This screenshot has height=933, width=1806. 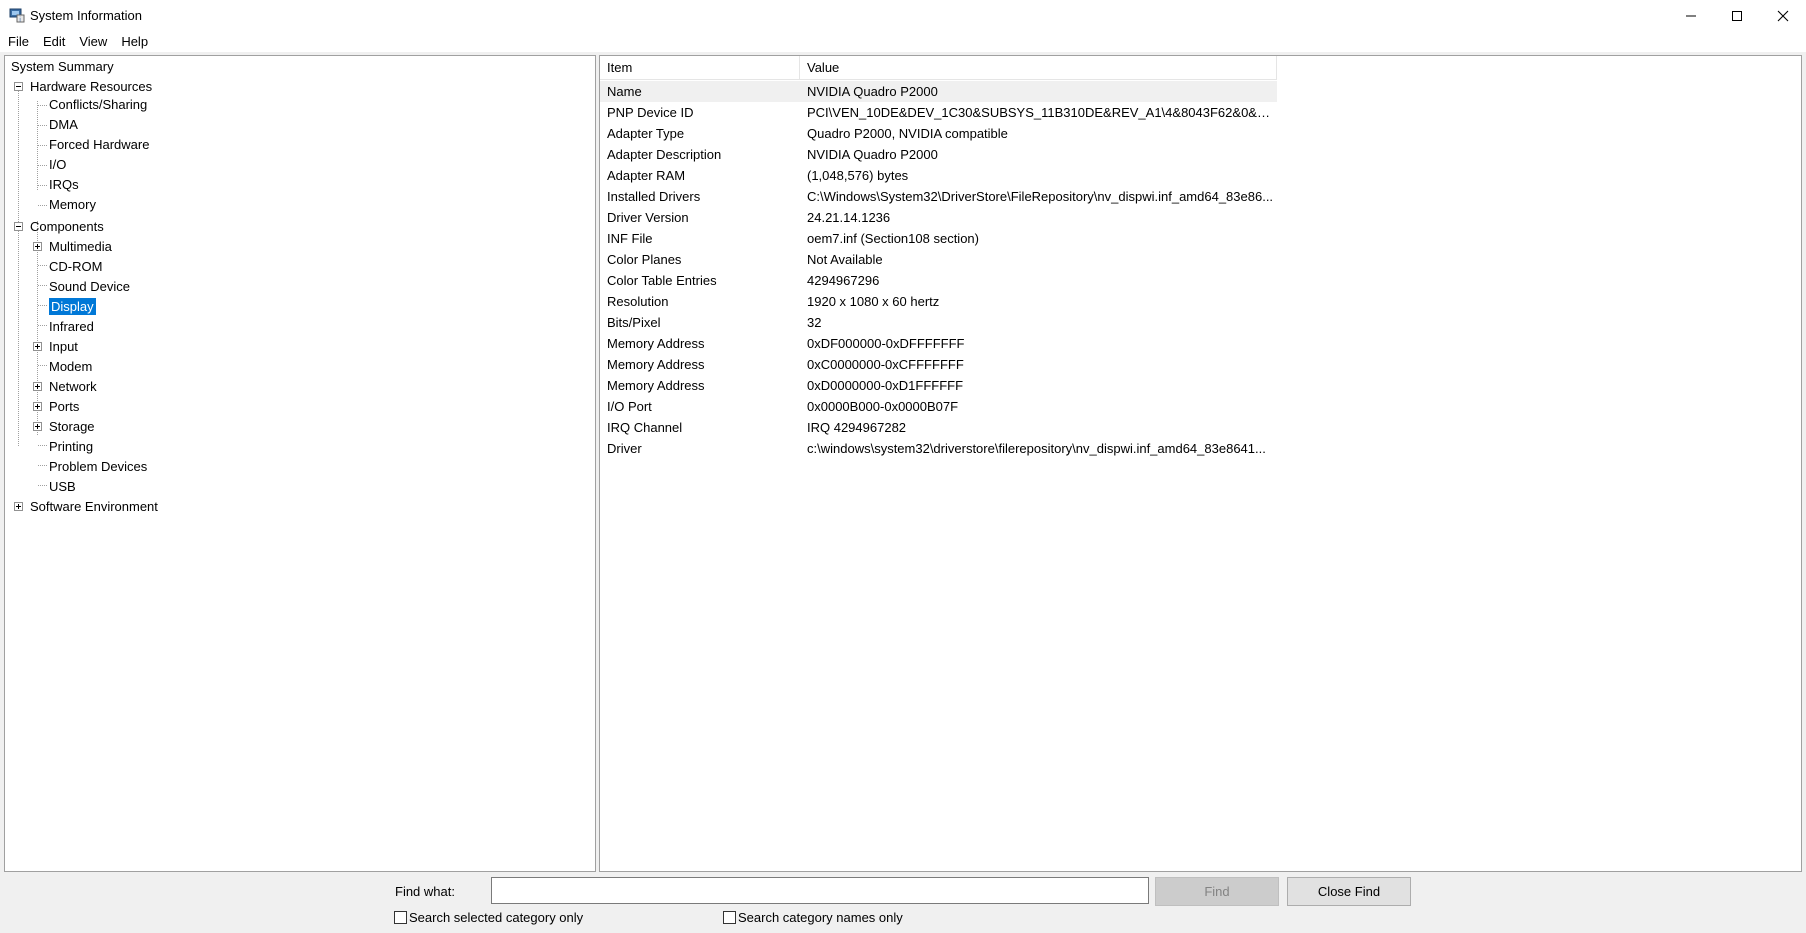 I want to click on tree-item-hardware-resources: Hardware Resources, so click(x=91, y=87).